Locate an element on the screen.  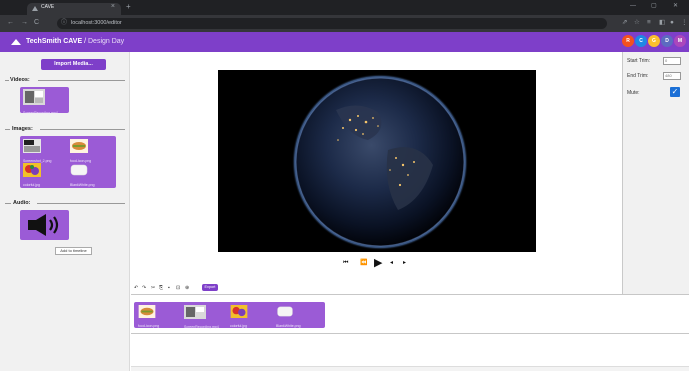
end-trim-input: 480 is located at coordinates (672, 76).